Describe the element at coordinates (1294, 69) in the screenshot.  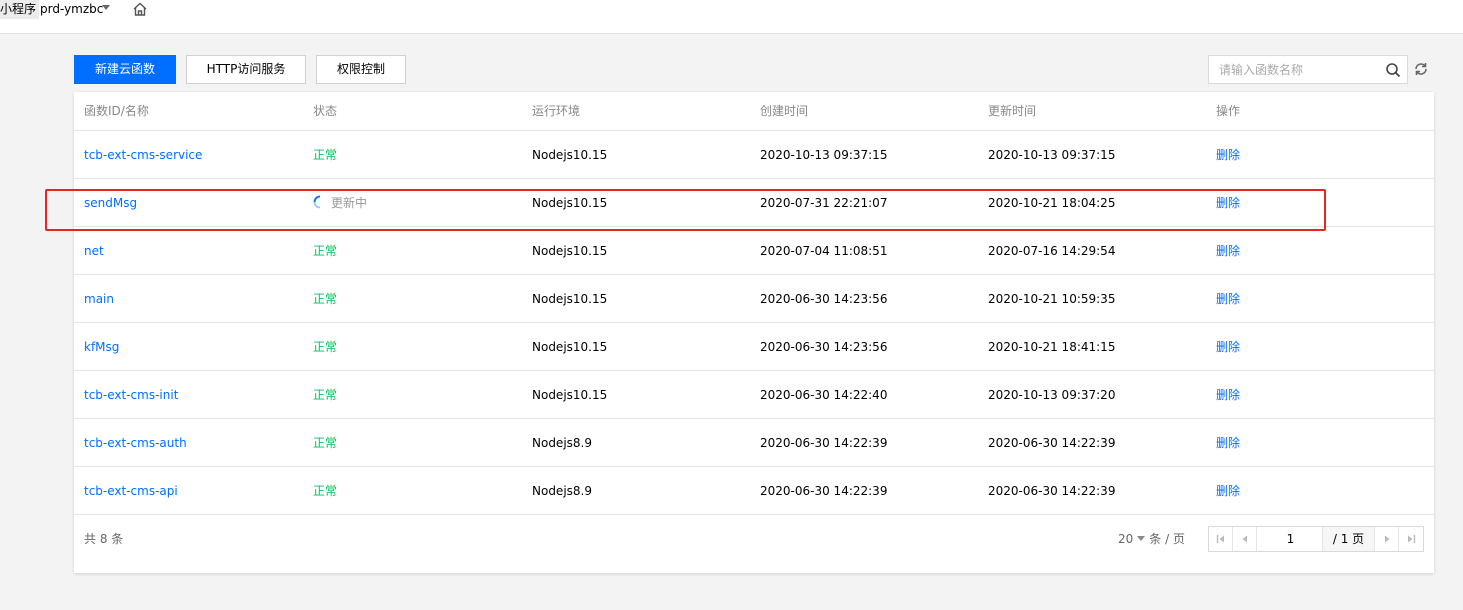
I see `search-input` at that location.